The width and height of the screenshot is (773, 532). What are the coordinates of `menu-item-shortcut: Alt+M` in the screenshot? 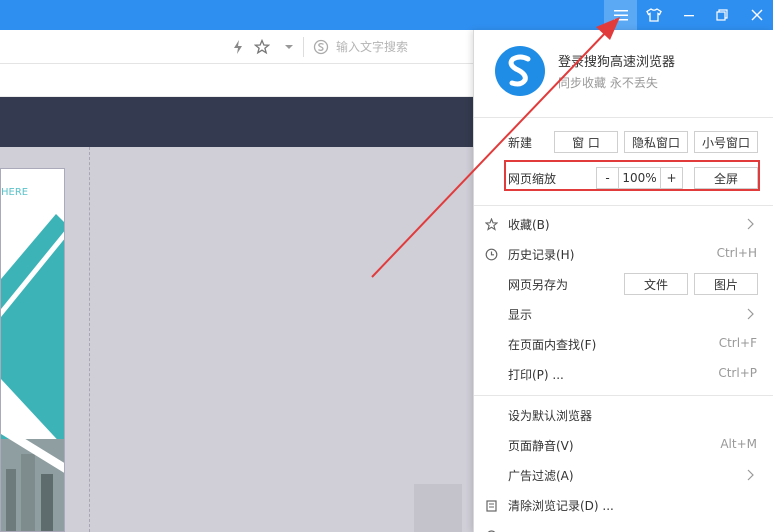 It's located at (738, 444).